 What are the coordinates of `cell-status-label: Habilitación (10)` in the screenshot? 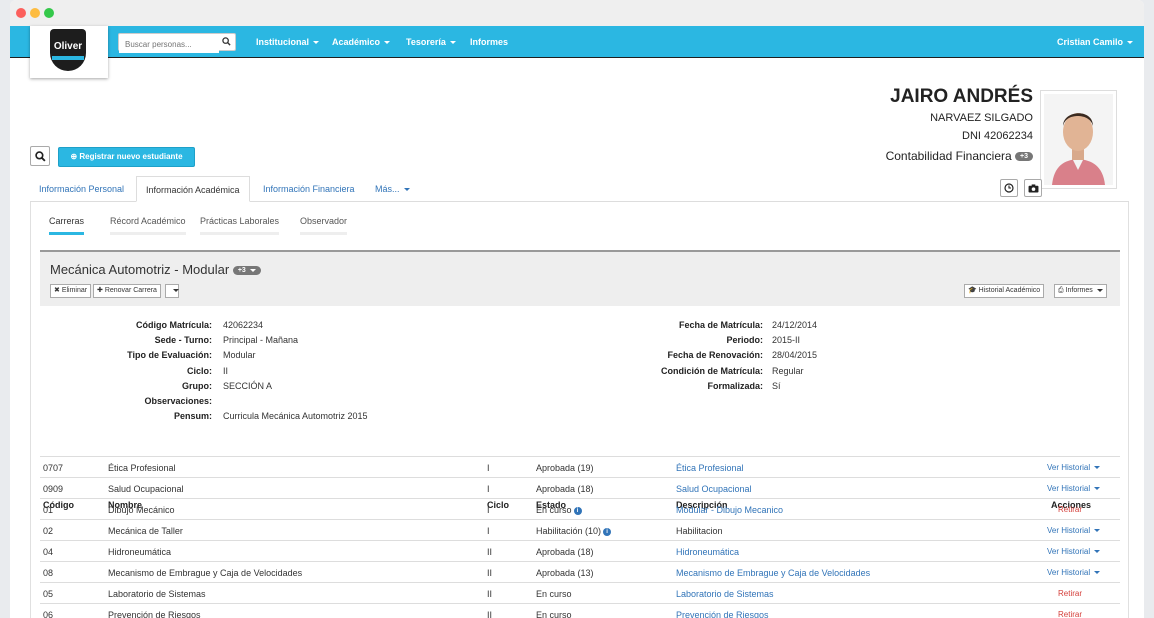 It's located at (569, 531).